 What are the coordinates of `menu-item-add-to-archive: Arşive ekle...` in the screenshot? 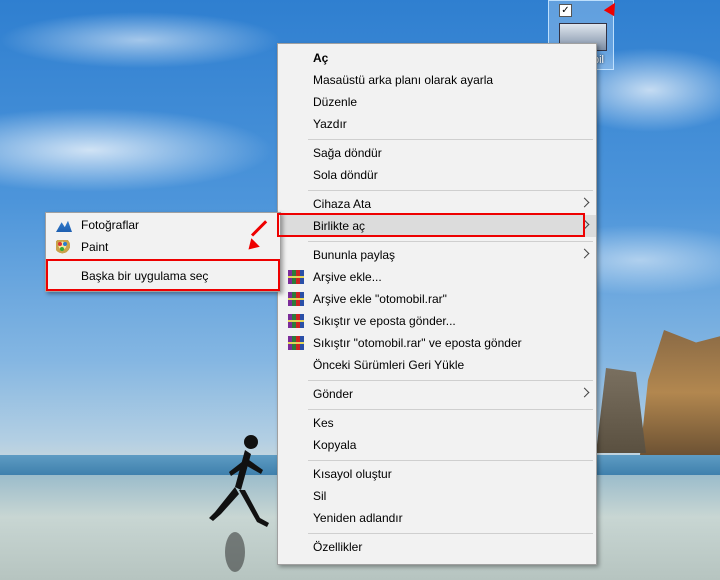 It's located at (437, 277).